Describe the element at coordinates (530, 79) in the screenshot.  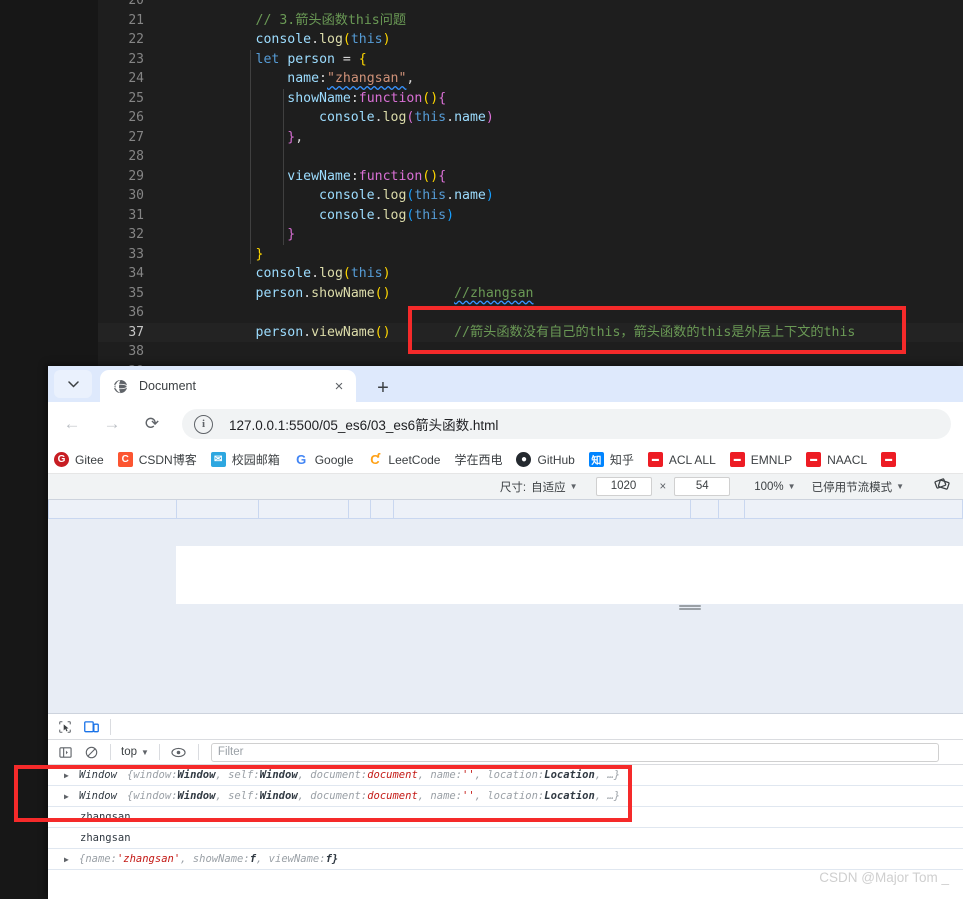
I see `code-line: 24 name:"zhangsan",` at that location.